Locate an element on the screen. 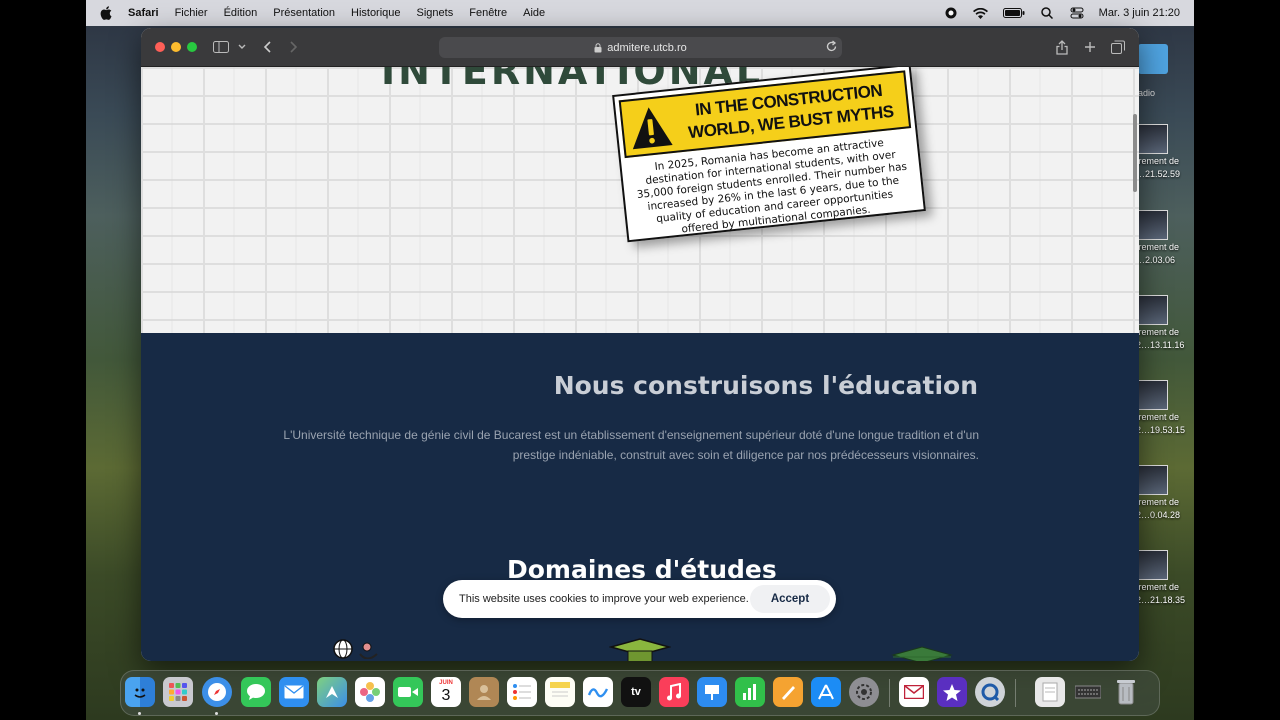 The image size is (1280, 720). desktop-file: trement de 2…13.11.16 is located at coordinates (1165, 323).